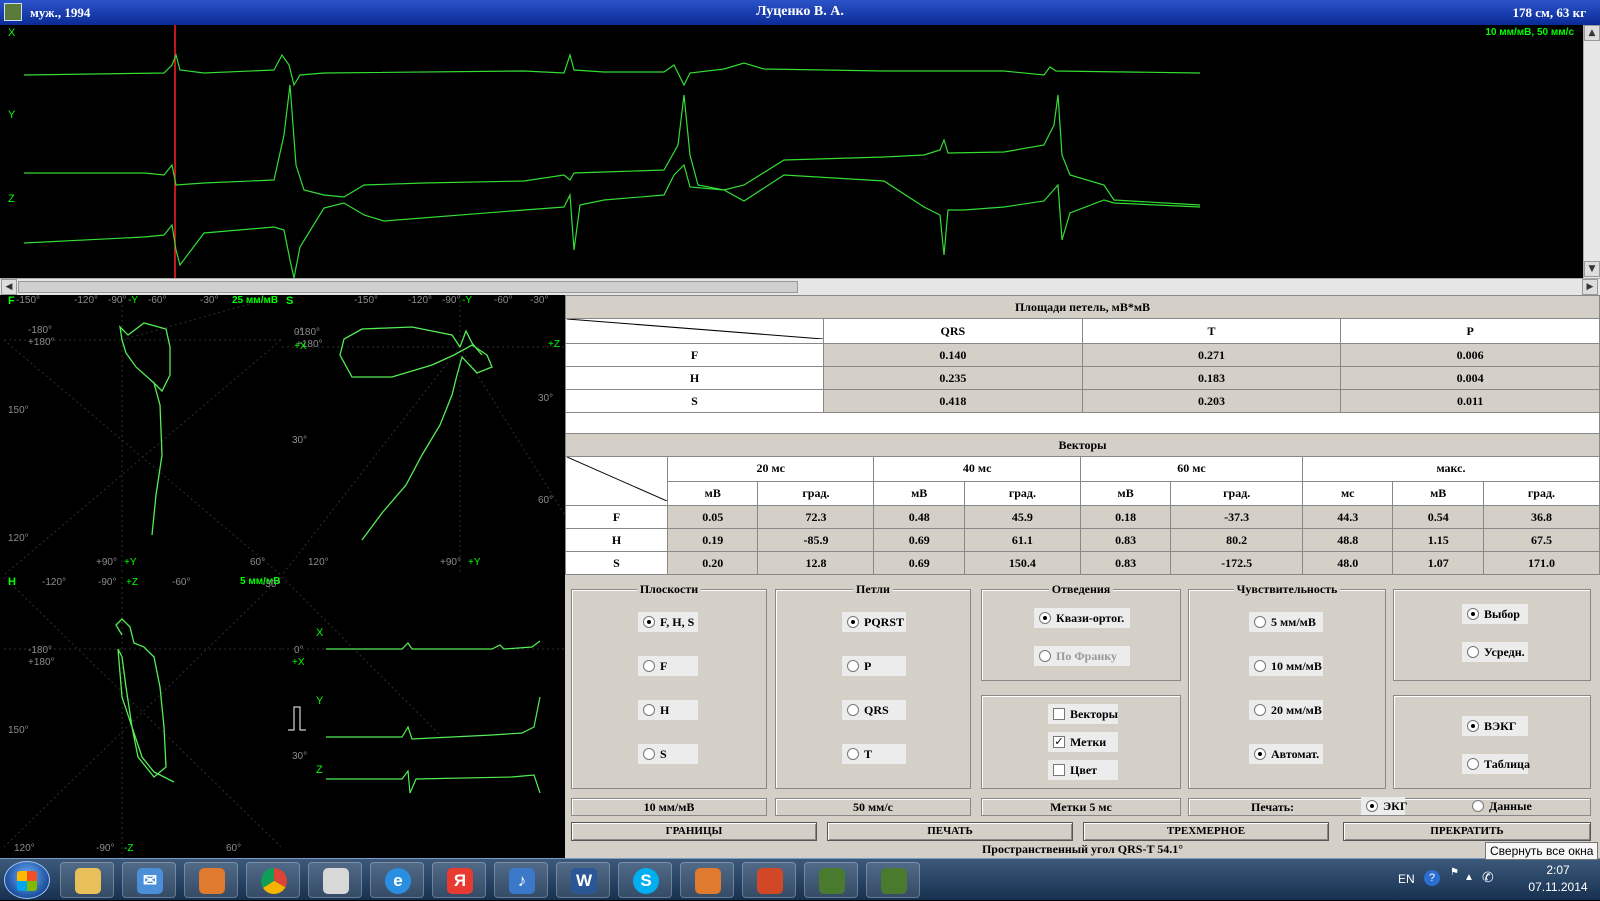  I want to click on scroll-right-button: ▶, so click(1590, 287).